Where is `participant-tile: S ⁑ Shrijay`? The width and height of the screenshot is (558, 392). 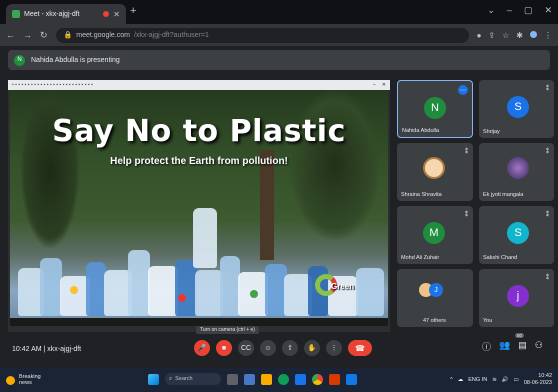
participant-tile: S ⁑ Shrijay is located at coordinates (516, 109).